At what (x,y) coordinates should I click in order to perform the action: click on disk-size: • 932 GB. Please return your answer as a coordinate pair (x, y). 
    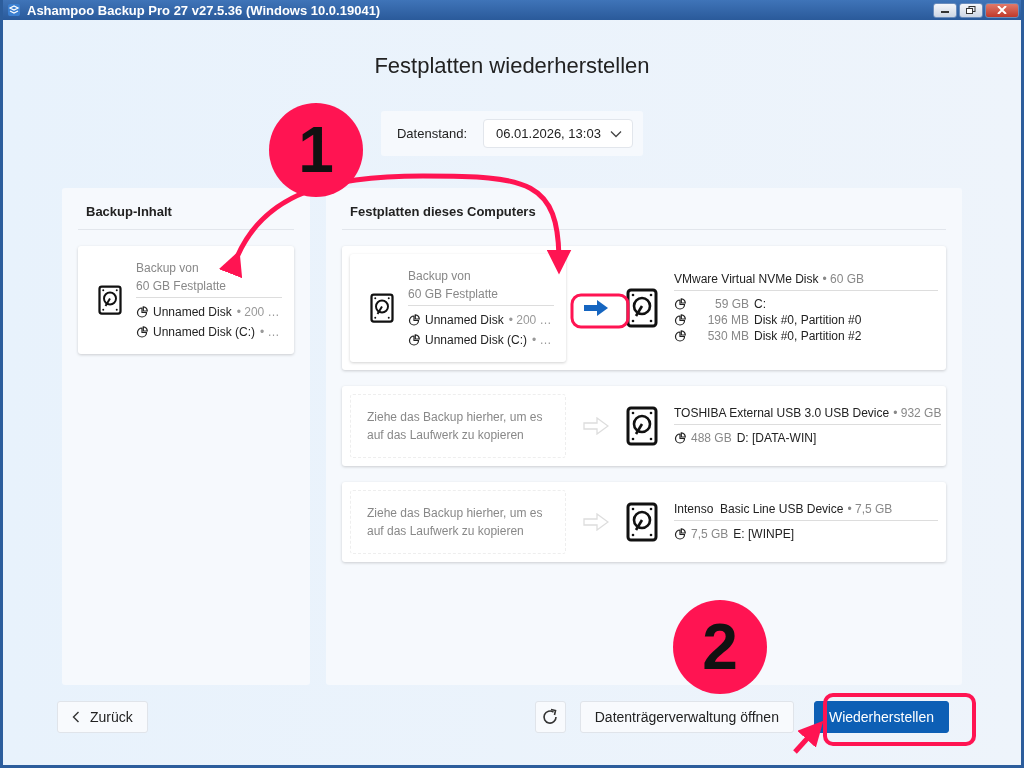
    Looking at the image, I should click on (917, 413).